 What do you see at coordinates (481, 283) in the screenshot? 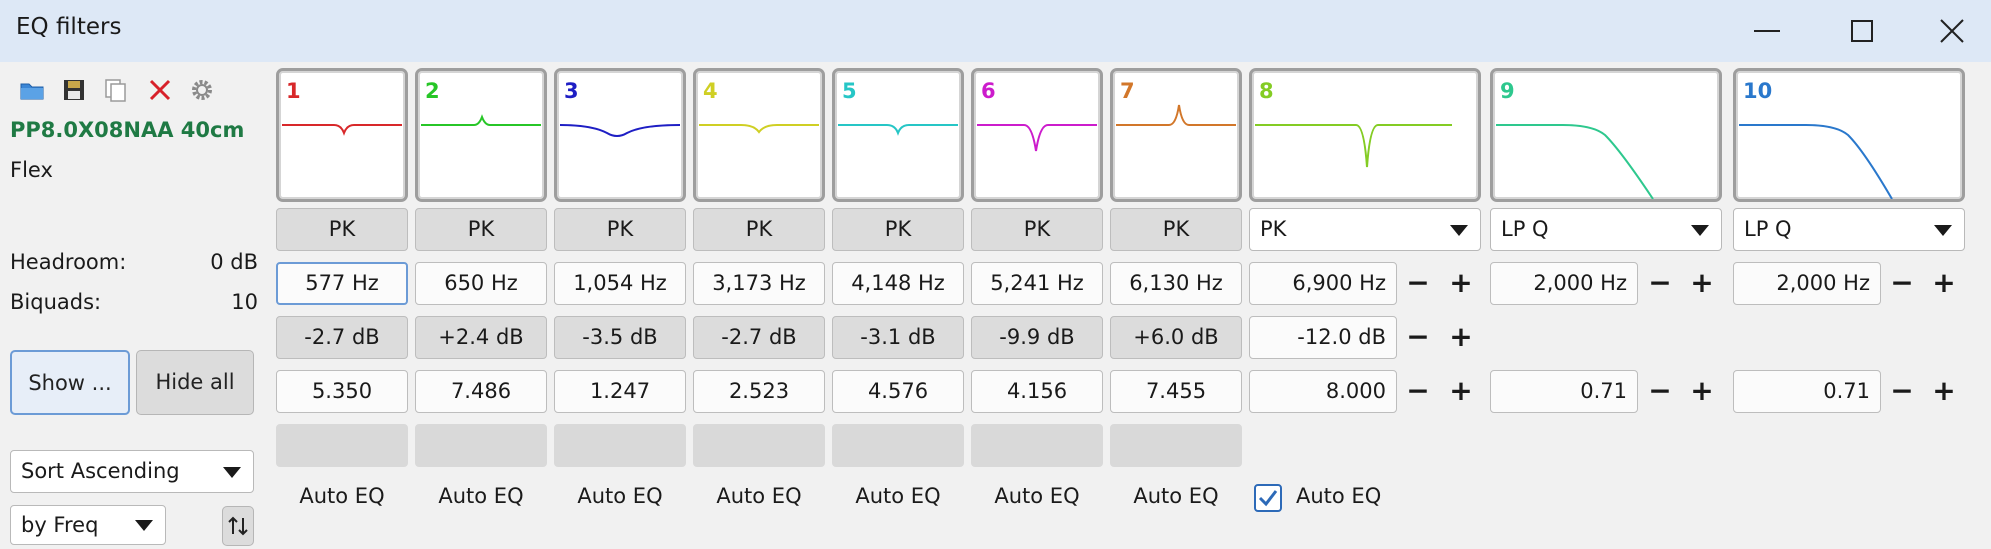
I see `frequency-field: 650 Hz` at bounding box center [481, 283].